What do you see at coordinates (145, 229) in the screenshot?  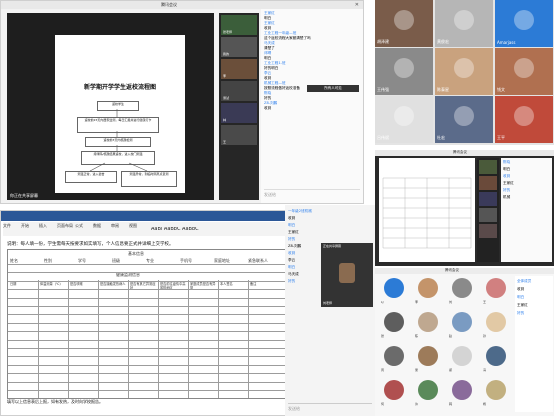 I see `ribbon: 文件 开始 插入 页面布局 公式 数据 审阅 视图` at bounding box center [145, 229].